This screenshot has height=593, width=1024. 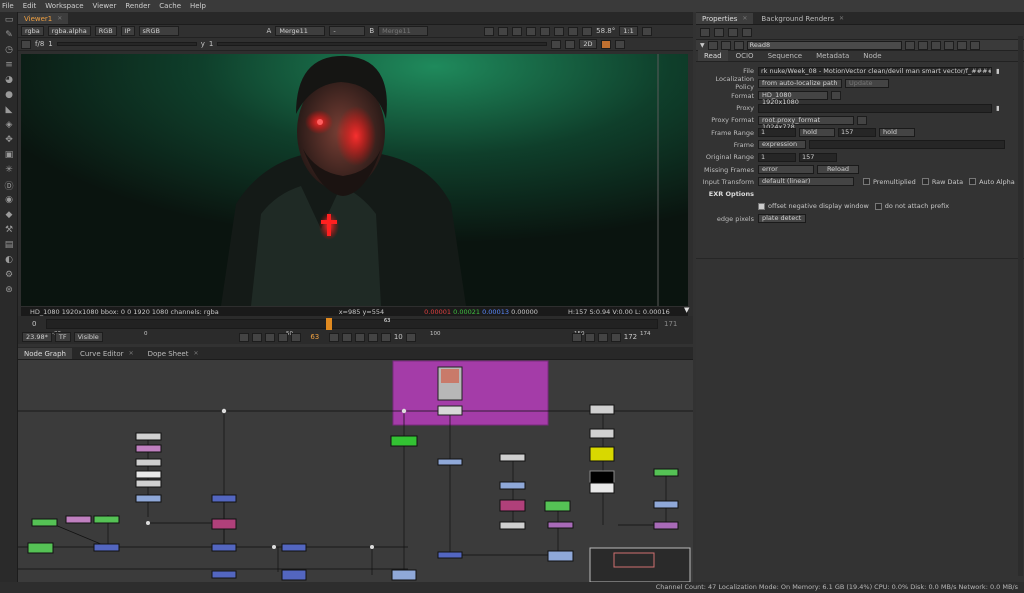 What do you see at coordinates (359, 337) in the screenshot?
I see `next-keyframe-icon` at bounding box center [359, 337].